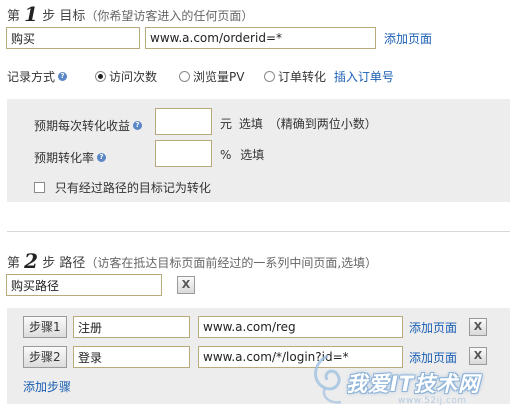 The height and width of the screenshot is (412, 517). What do you see at coordinates (82, 126) in the screenshot?
I see `revenue-label: 预期每次转化收益` at bounding box center [82, 126].